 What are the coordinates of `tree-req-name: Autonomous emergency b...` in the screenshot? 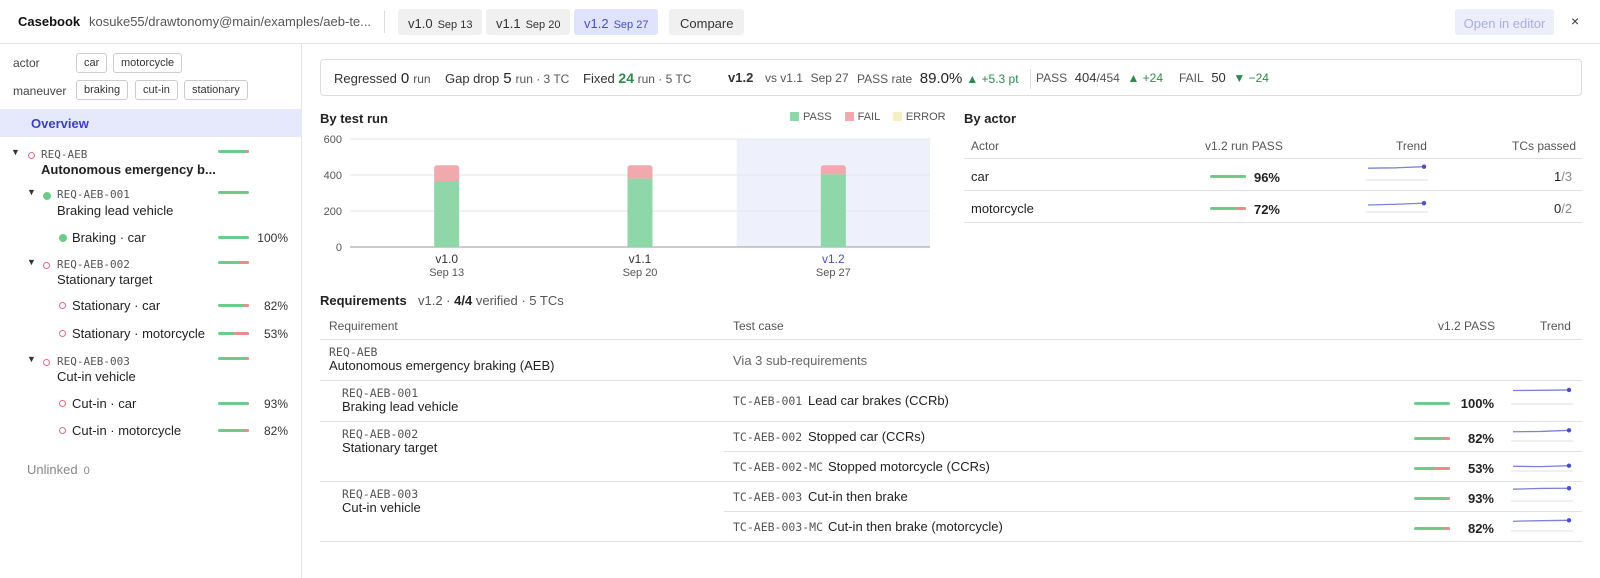 It's located at (128, 169).